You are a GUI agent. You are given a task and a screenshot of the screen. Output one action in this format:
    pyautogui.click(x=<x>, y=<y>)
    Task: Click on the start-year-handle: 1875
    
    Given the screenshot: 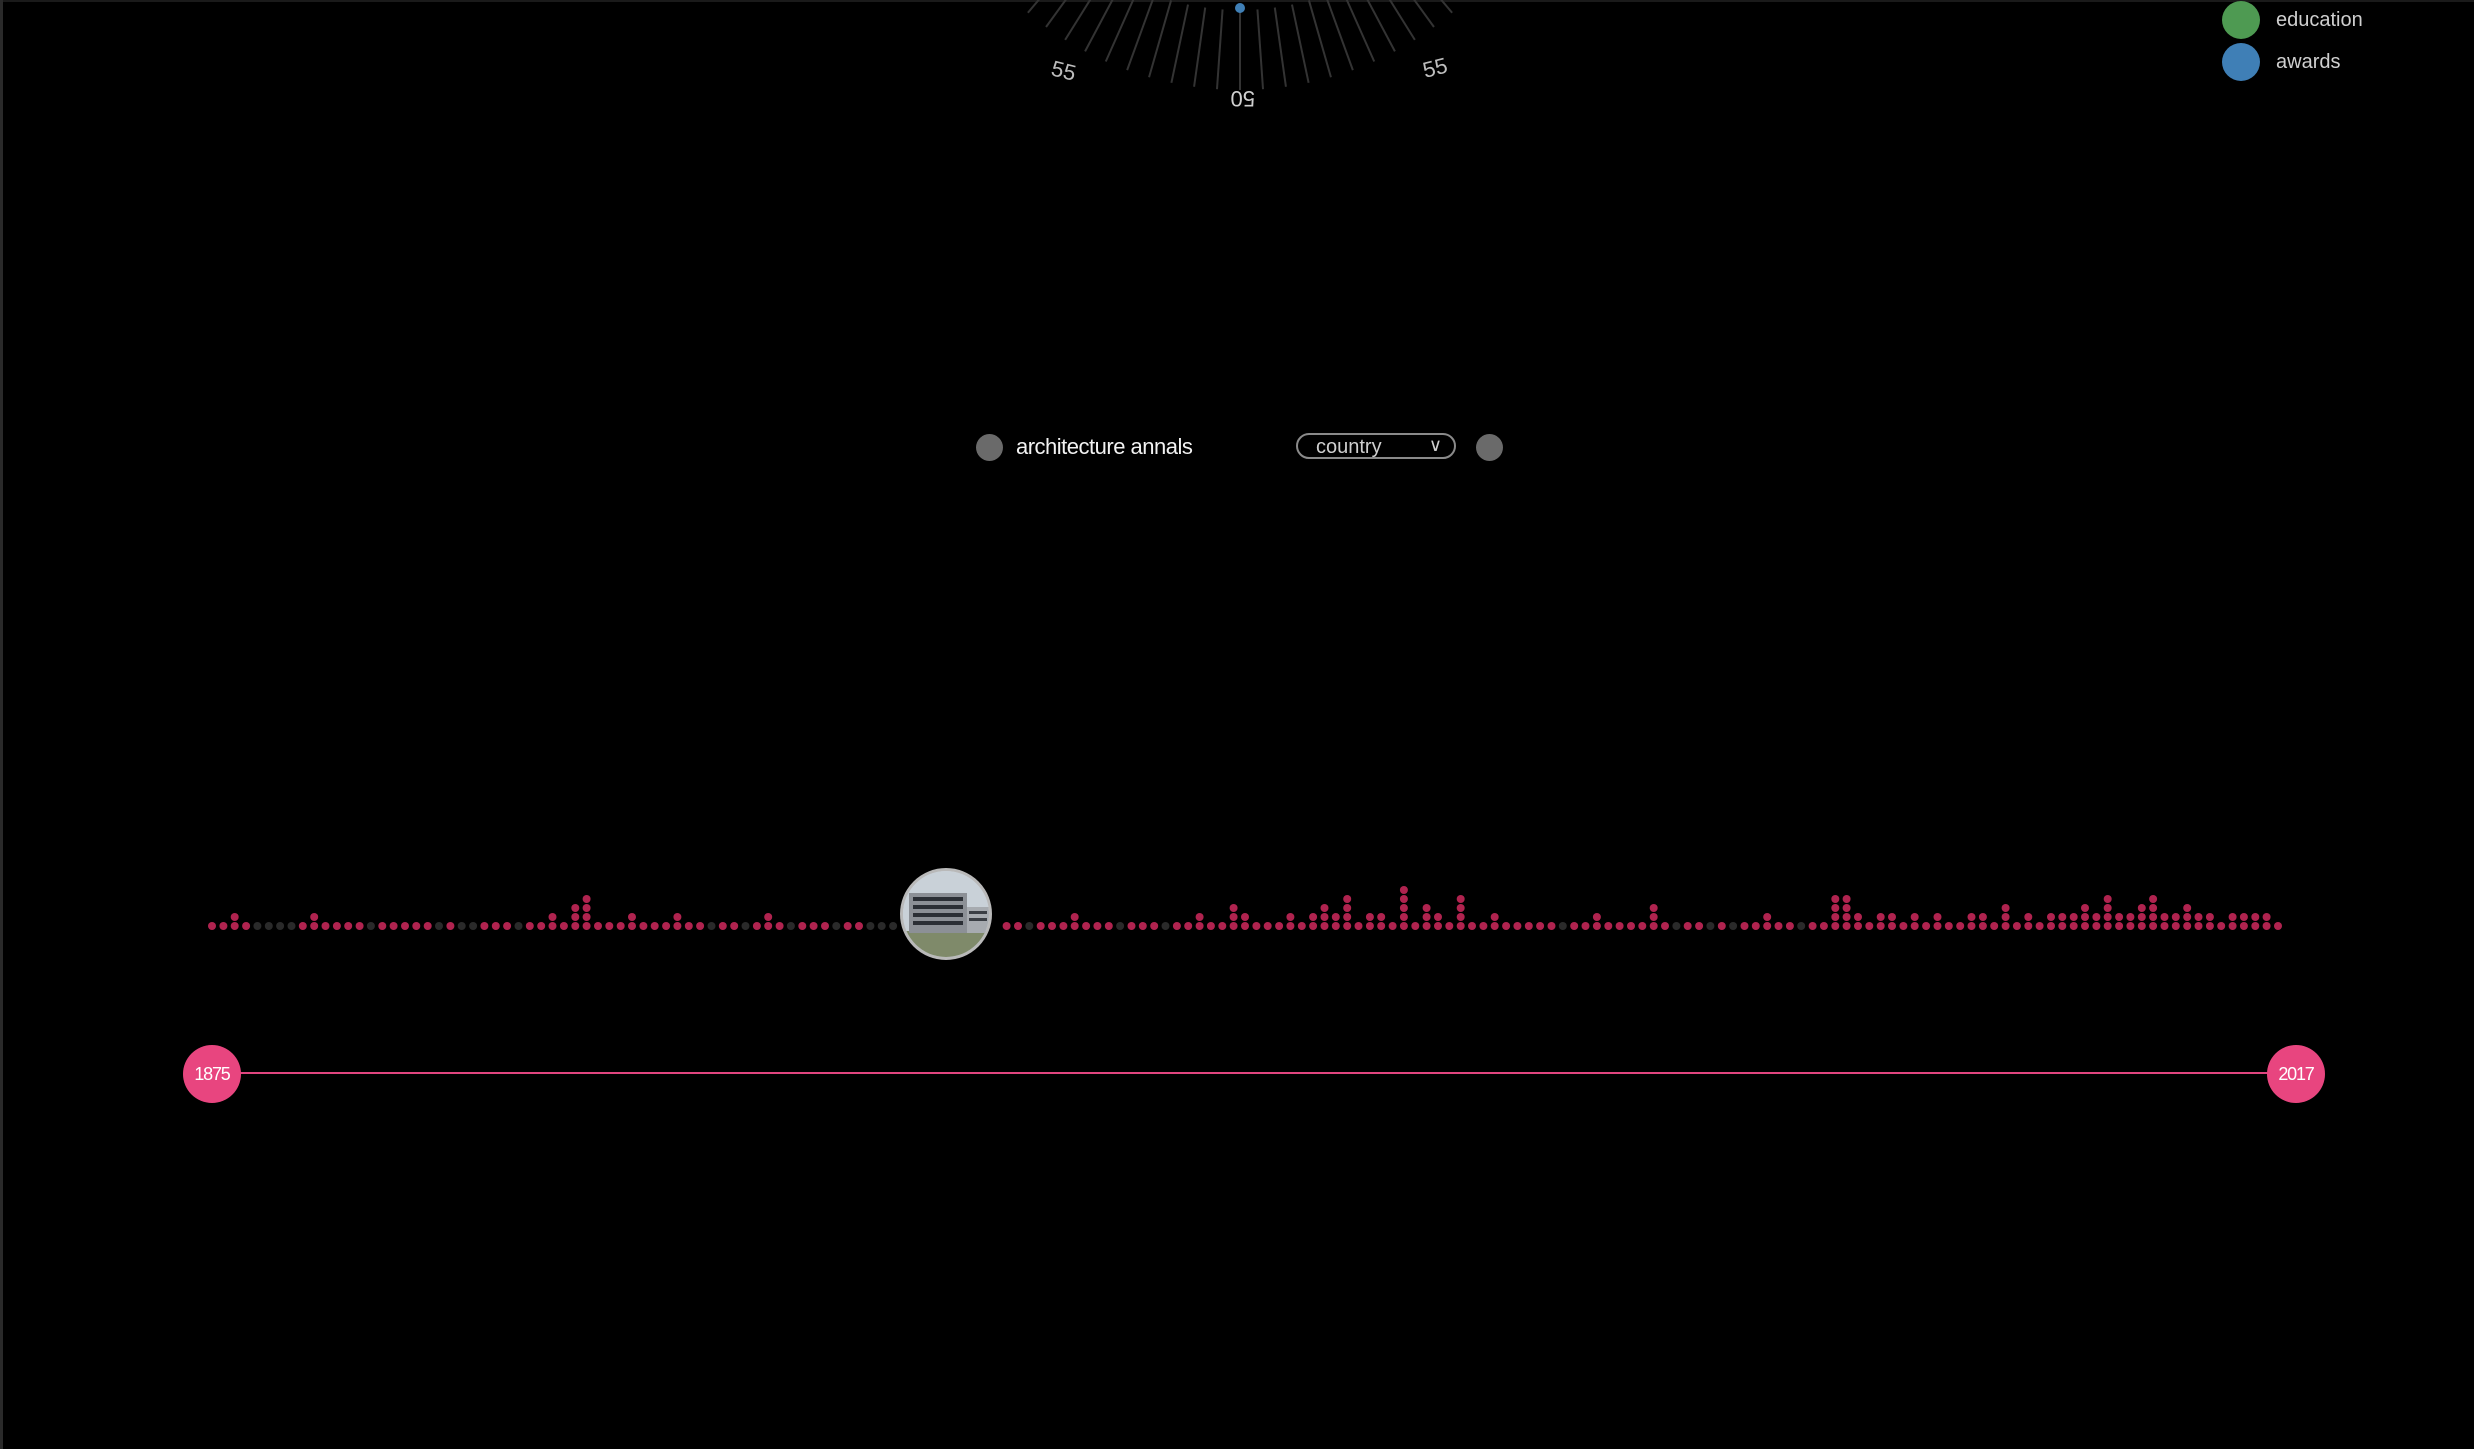 What is the action you would take?
    pyautogui.click(x=212, y=1074)
    